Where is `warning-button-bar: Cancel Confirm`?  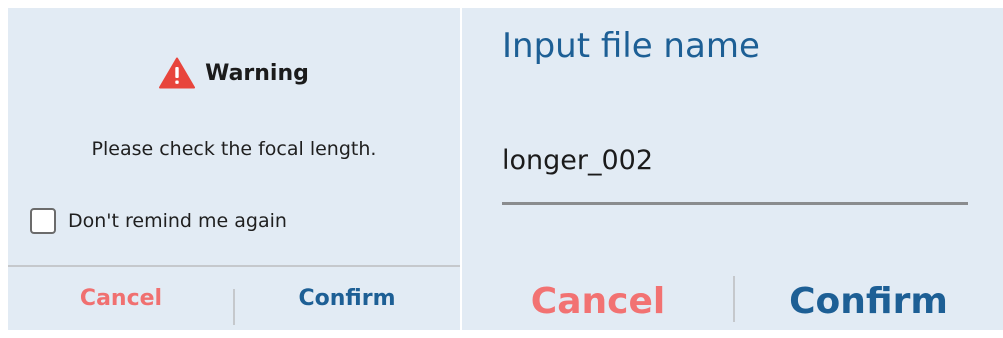
warning-button-bar: Cancel Confirm is located at coordinates (234, 298).